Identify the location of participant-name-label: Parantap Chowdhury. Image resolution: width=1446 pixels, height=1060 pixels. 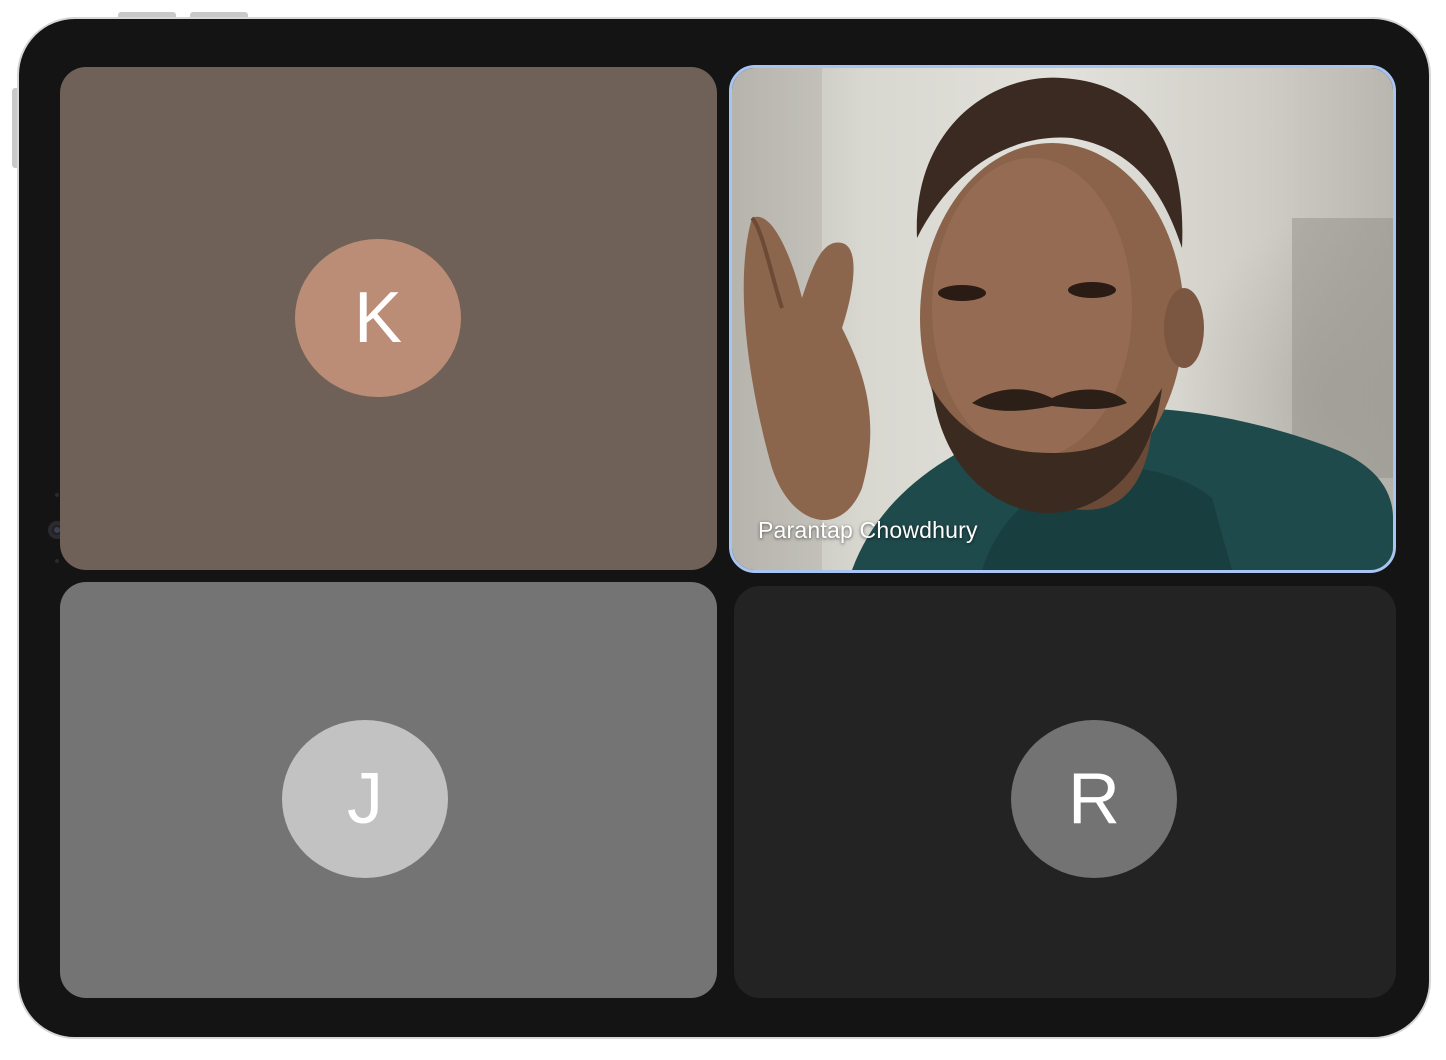
(868, 530).